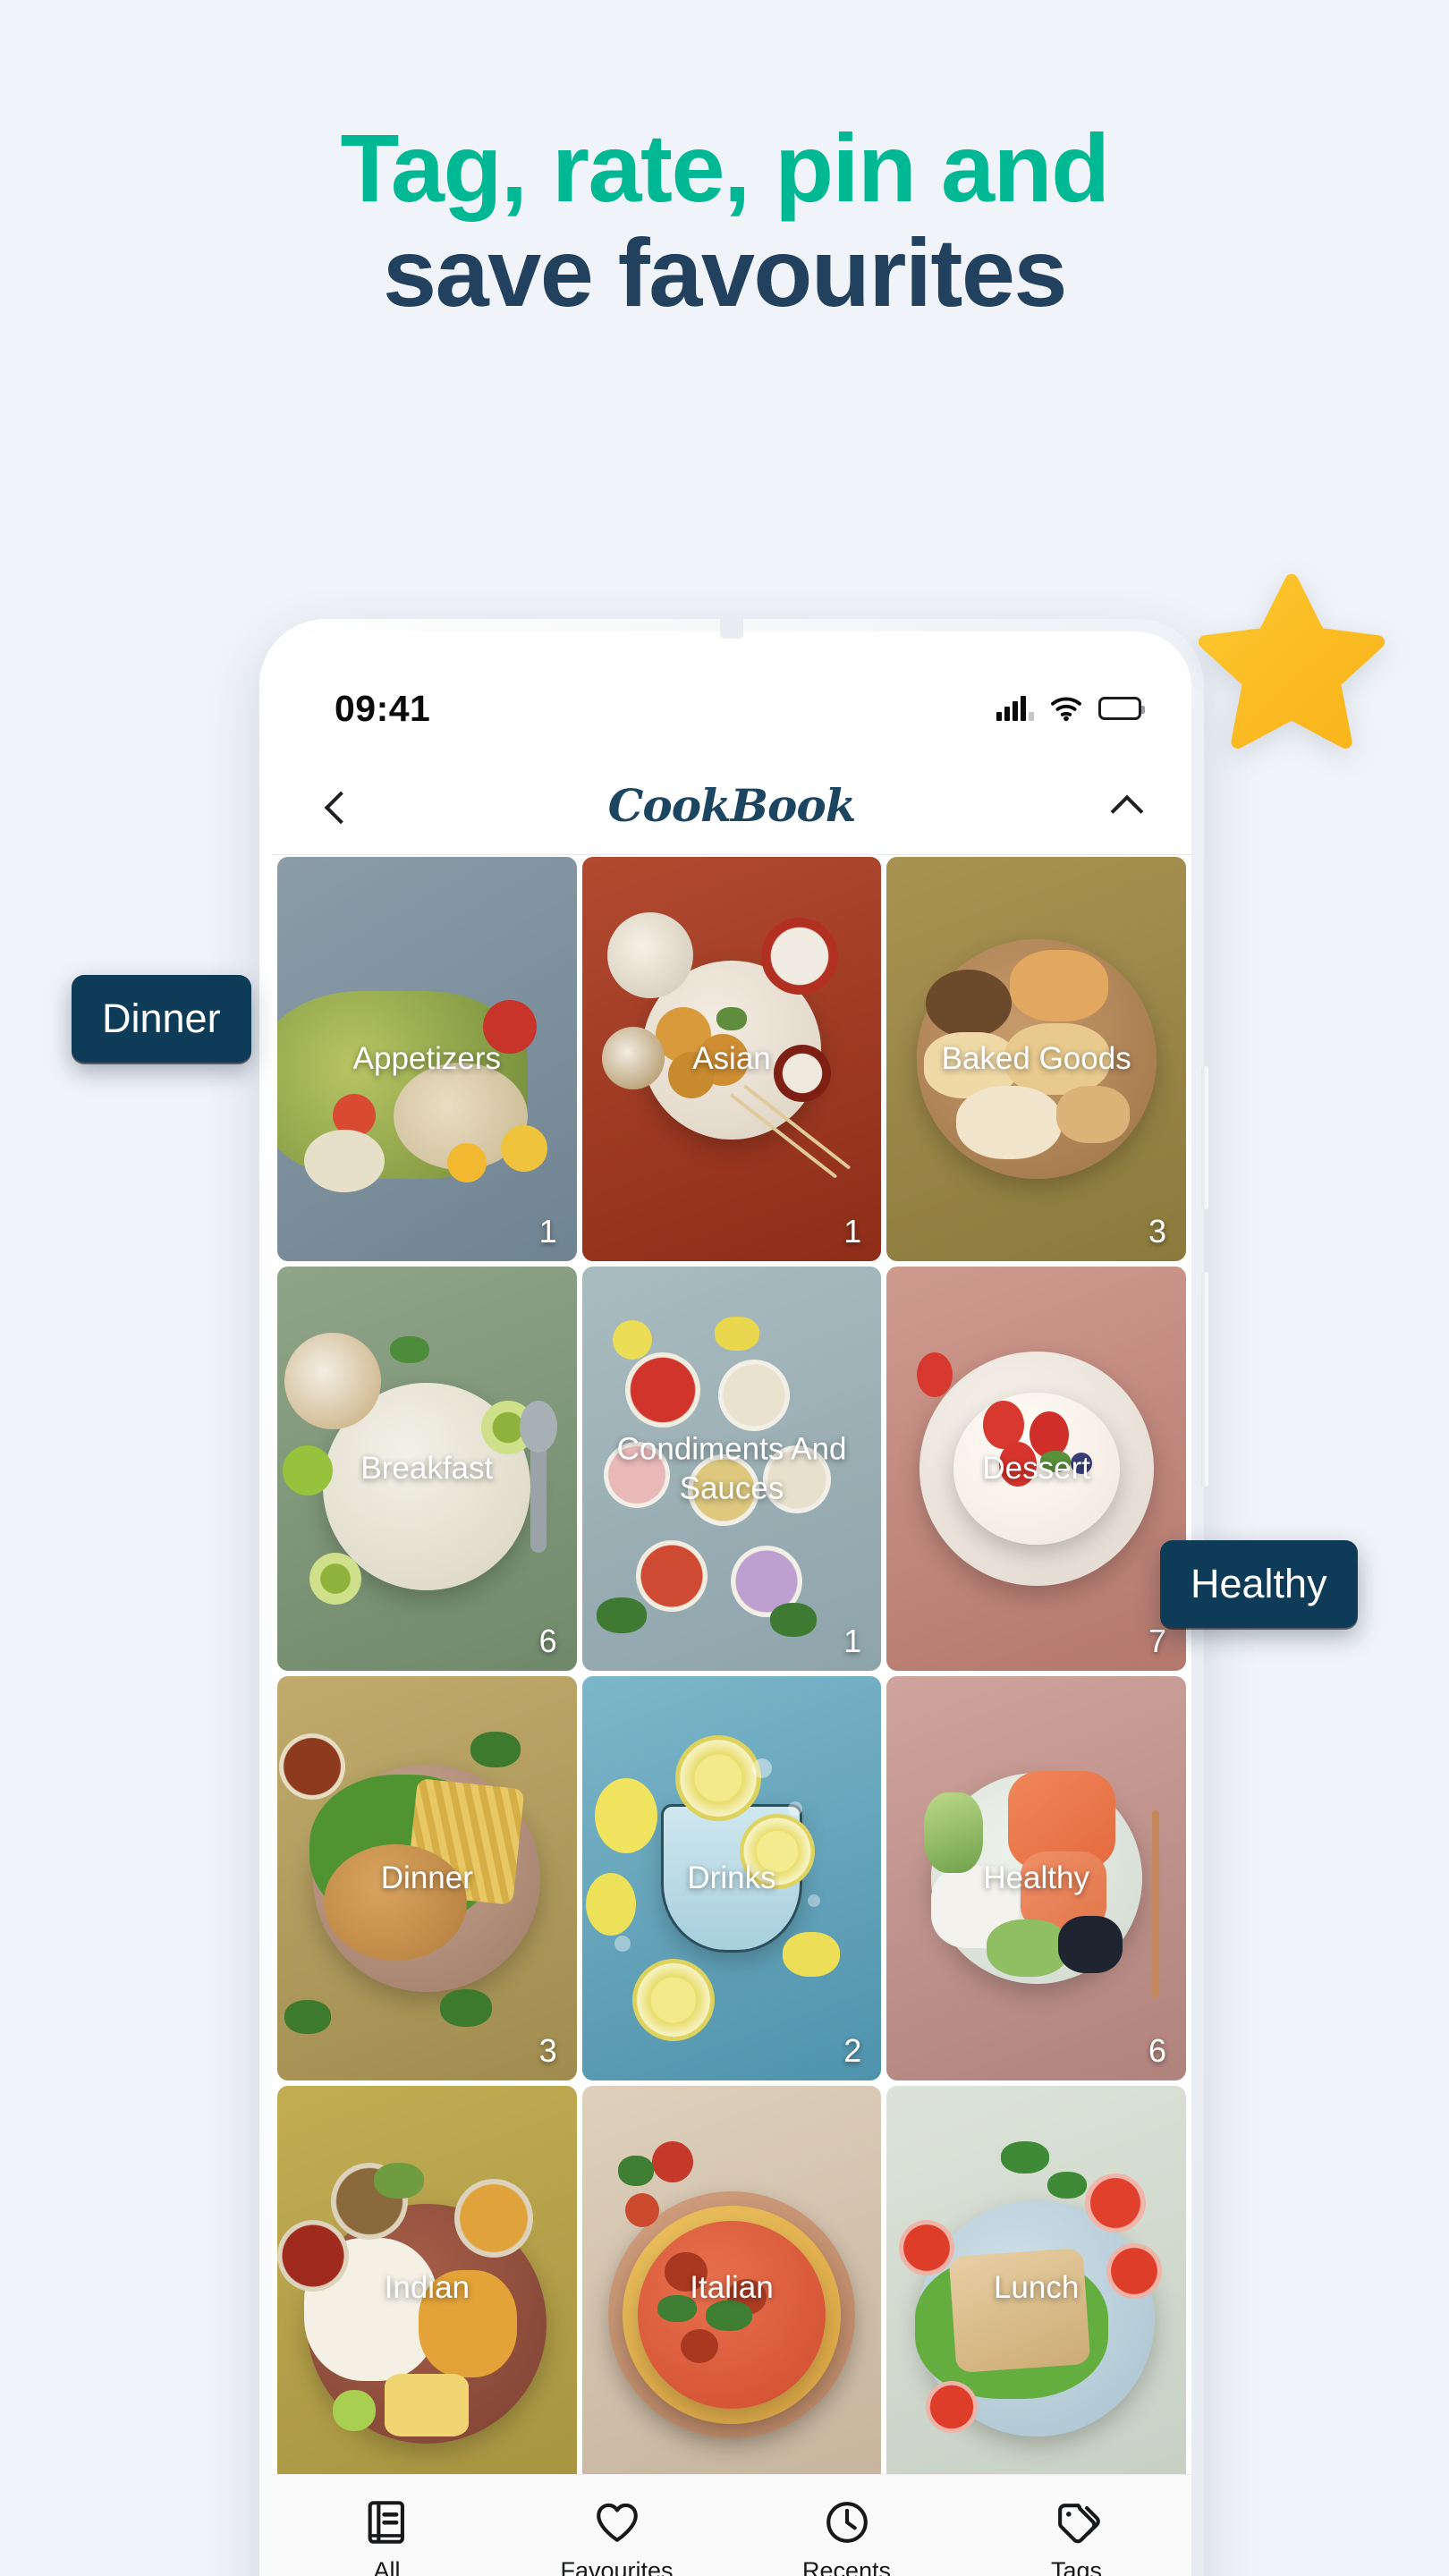 Image resolution: width=1449 pixels, height=2576 pixels. I want to click on tile-label: Italian, so click(732, 2288).